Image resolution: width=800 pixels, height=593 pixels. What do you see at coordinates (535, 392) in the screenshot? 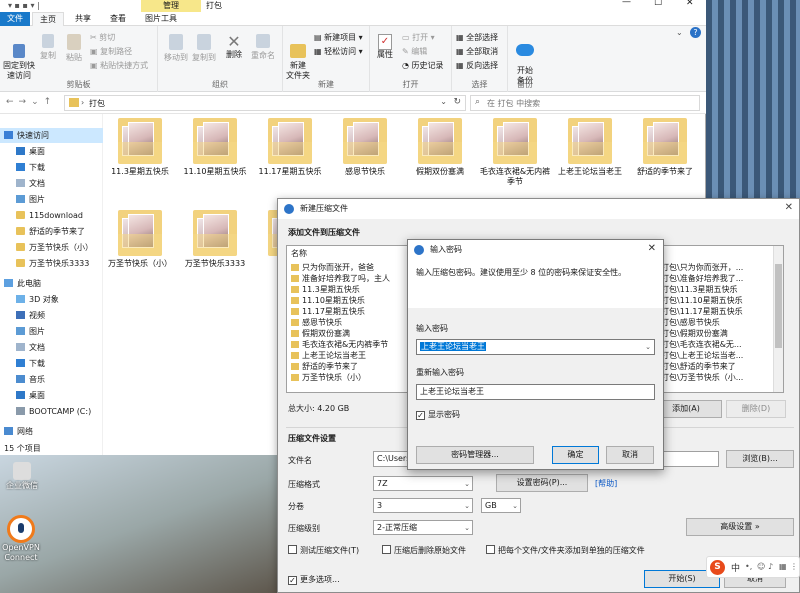
I see `confirm-password-input: 上老王论坛当老王` at bounding box center [535, 392].